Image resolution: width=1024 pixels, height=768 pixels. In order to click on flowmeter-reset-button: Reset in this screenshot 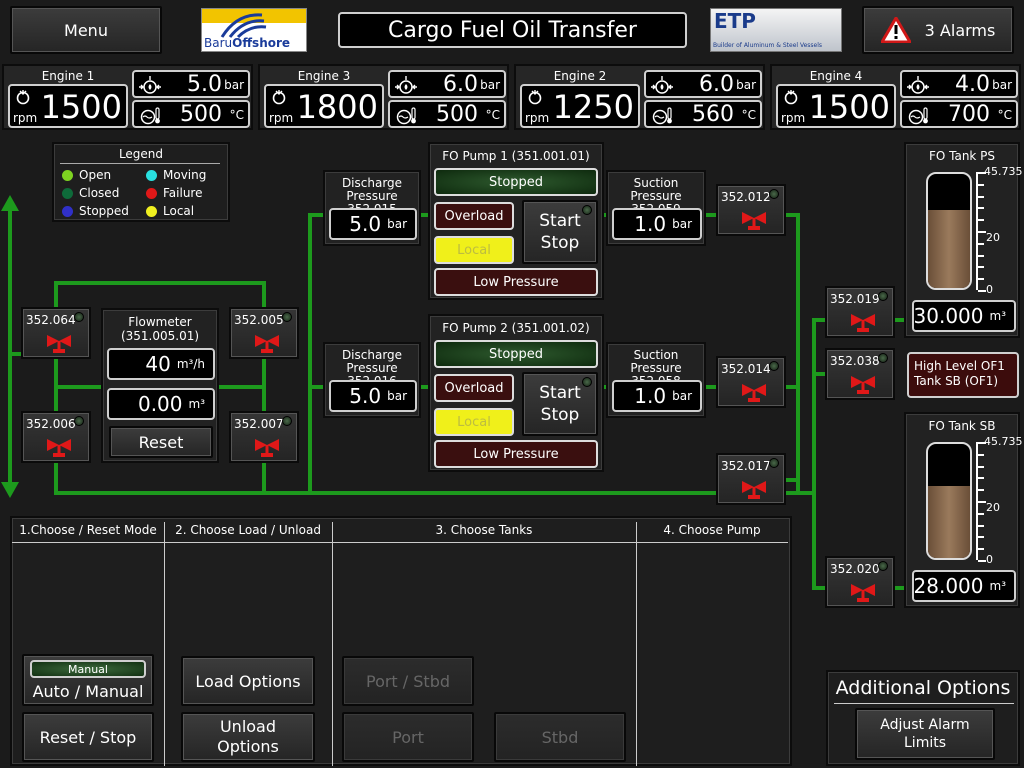, I will do `click(161, 442)`.